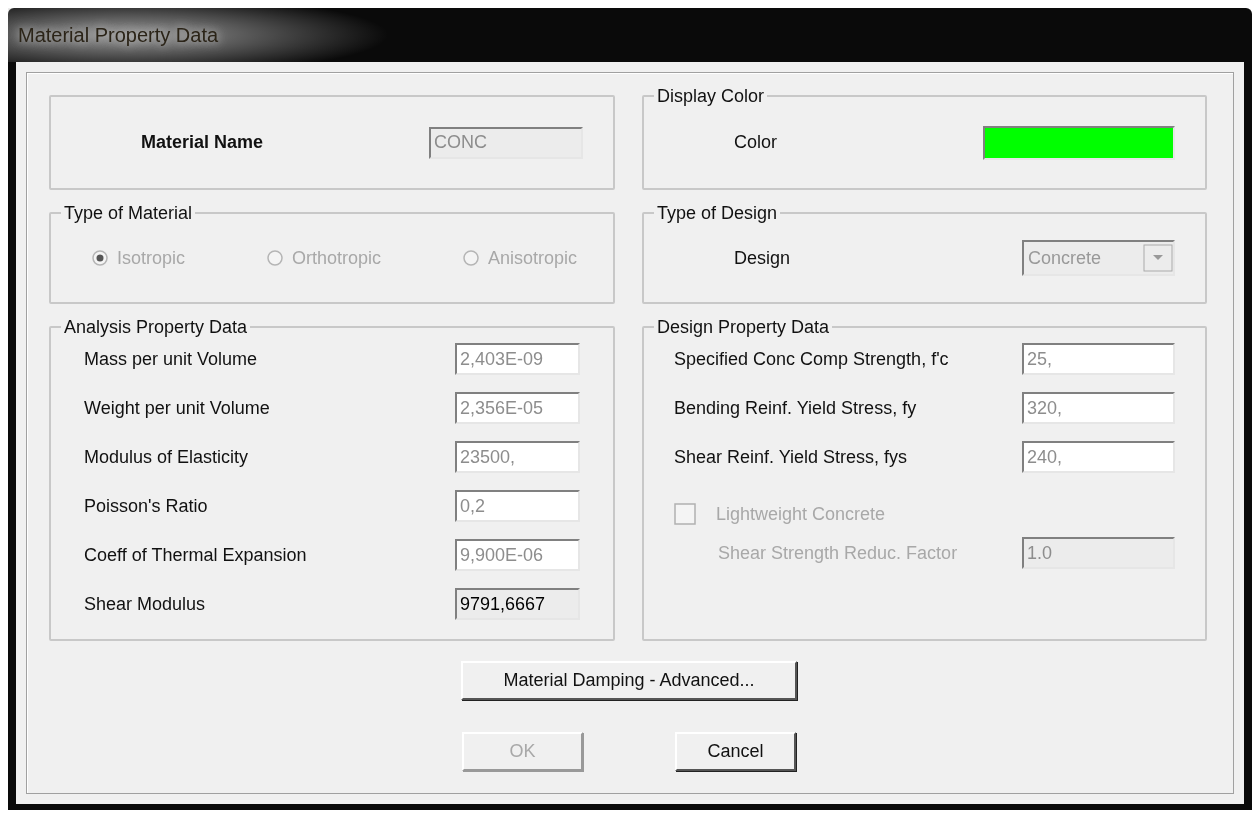  Describe the element at coordinates (1079, 142) in the screenshot. I see `color-swatch` at that location.